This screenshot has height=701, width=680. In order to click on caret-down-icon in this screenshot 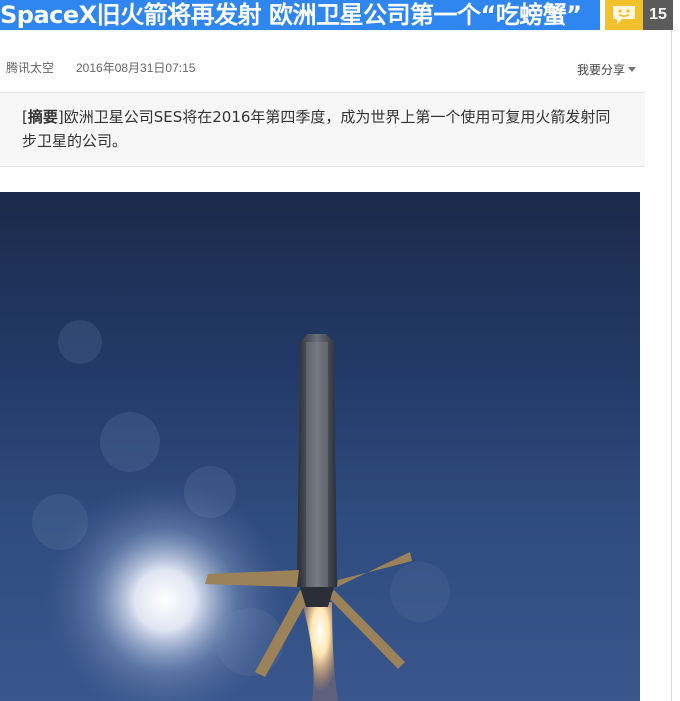, I will do `click(632, 69)`.